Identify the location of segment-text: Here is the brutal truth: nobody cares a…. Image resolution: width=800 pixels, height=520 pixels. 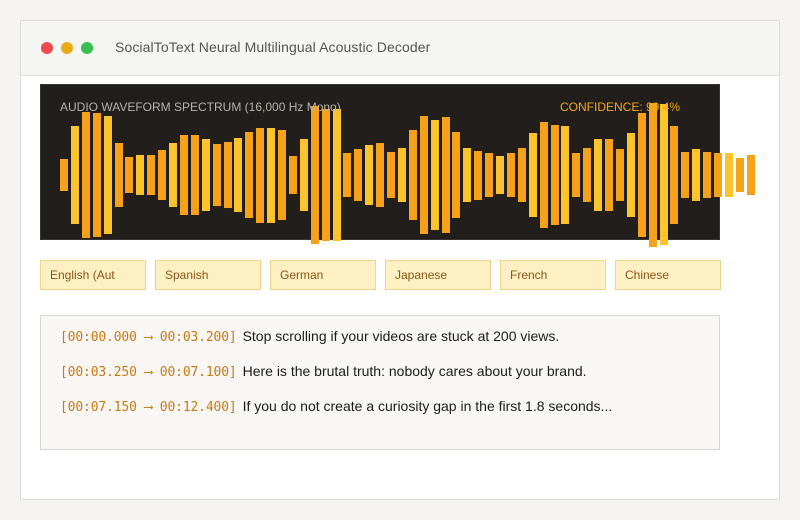
(414, 371).